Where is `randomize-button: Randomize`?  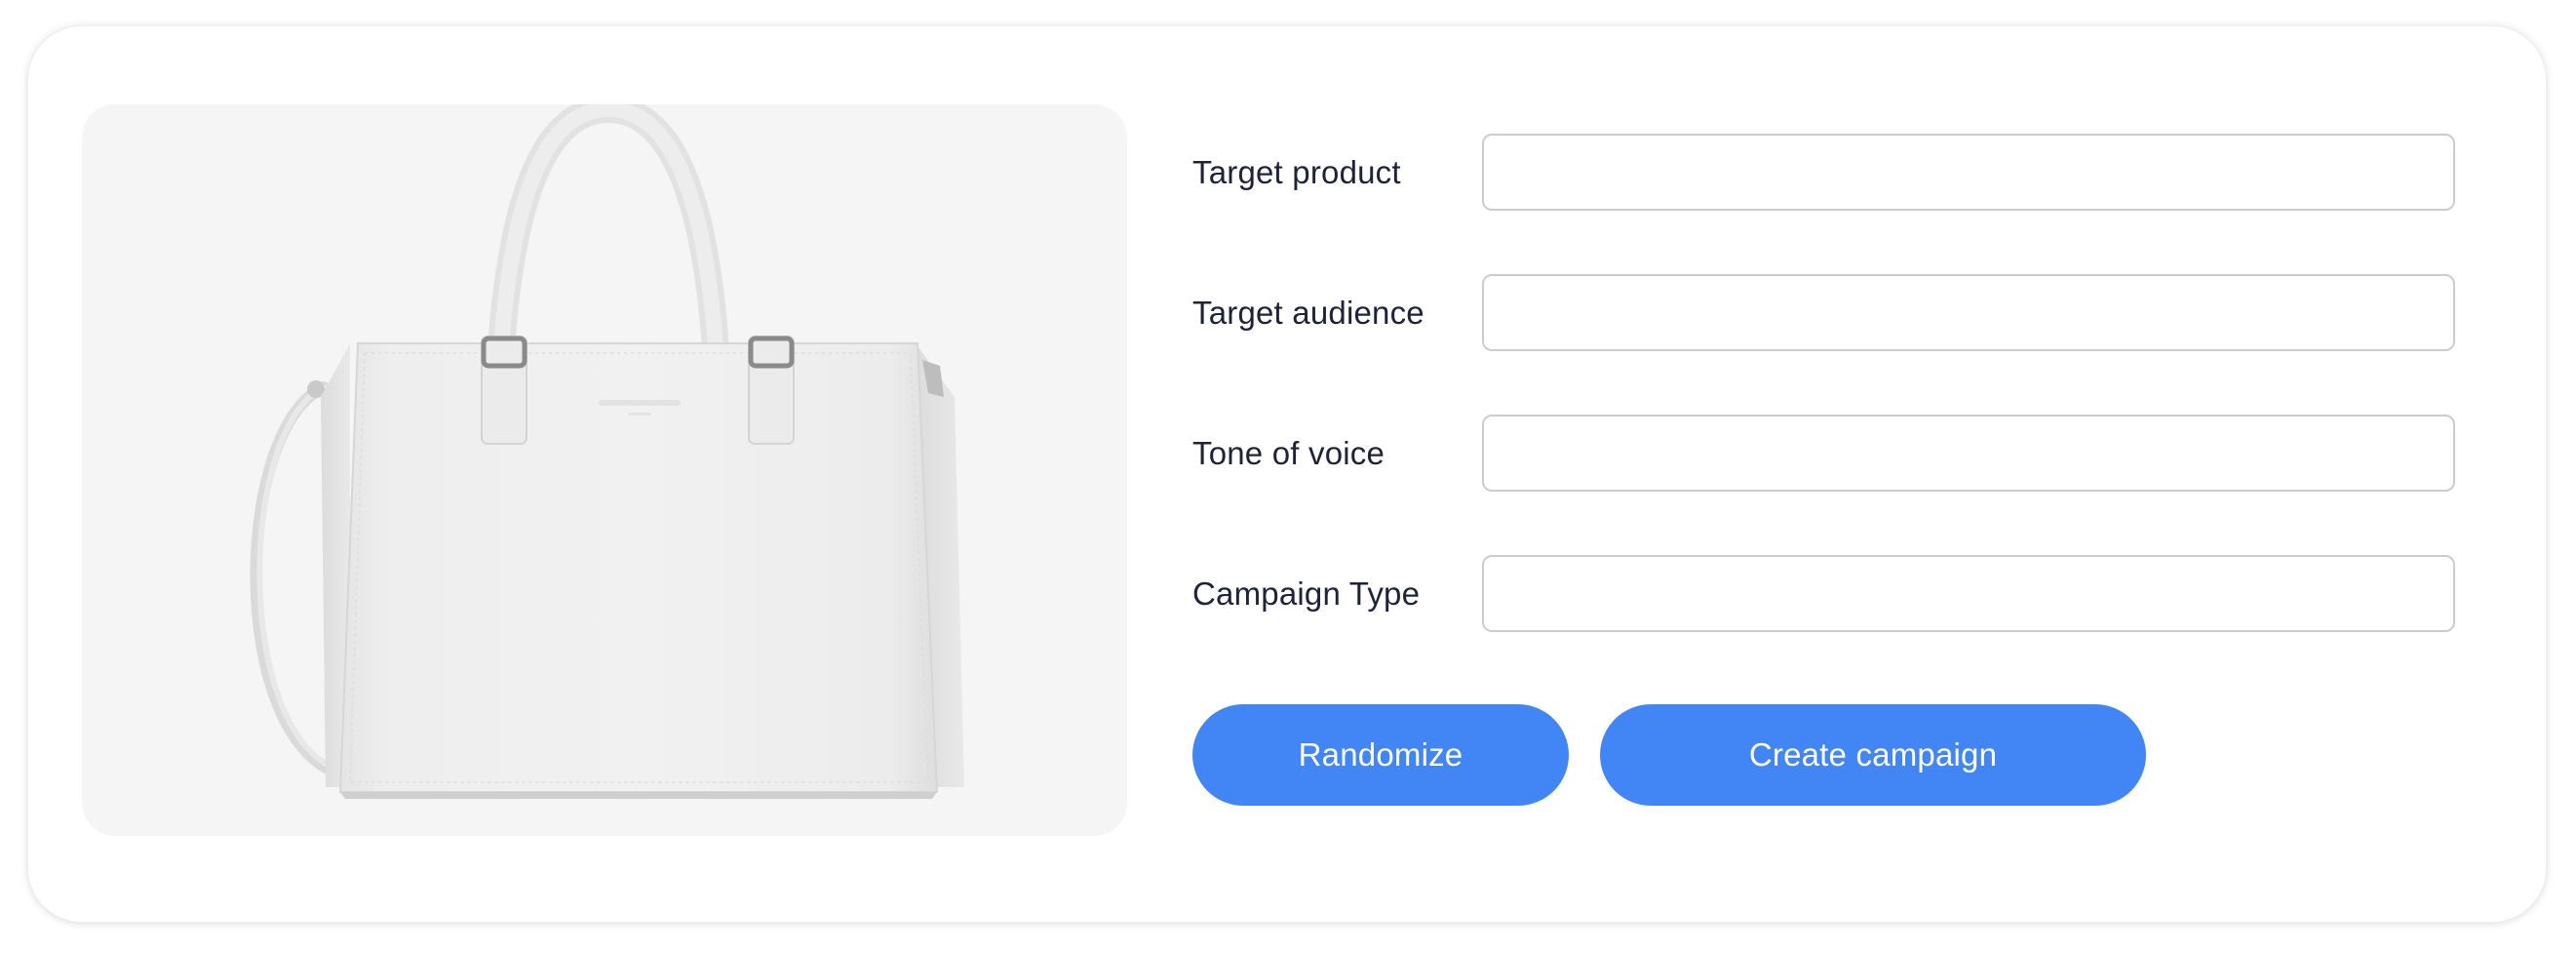
randomize-button: Randomize is located at coordinates (1380, 755).